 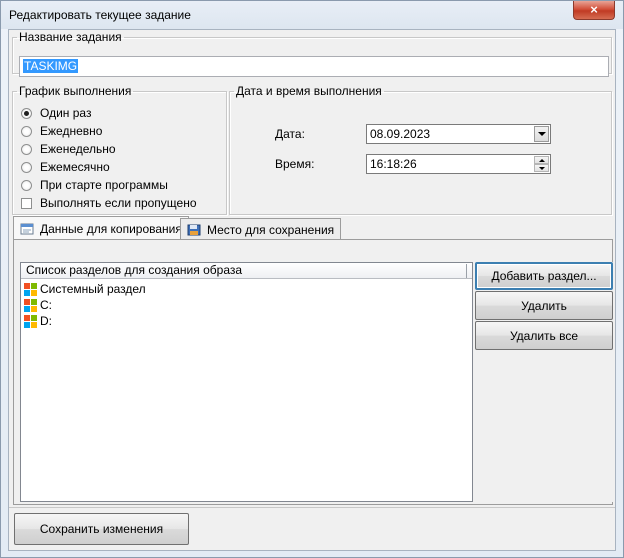 I want to click on date-label: Дата:, so click(x=290, y=134).